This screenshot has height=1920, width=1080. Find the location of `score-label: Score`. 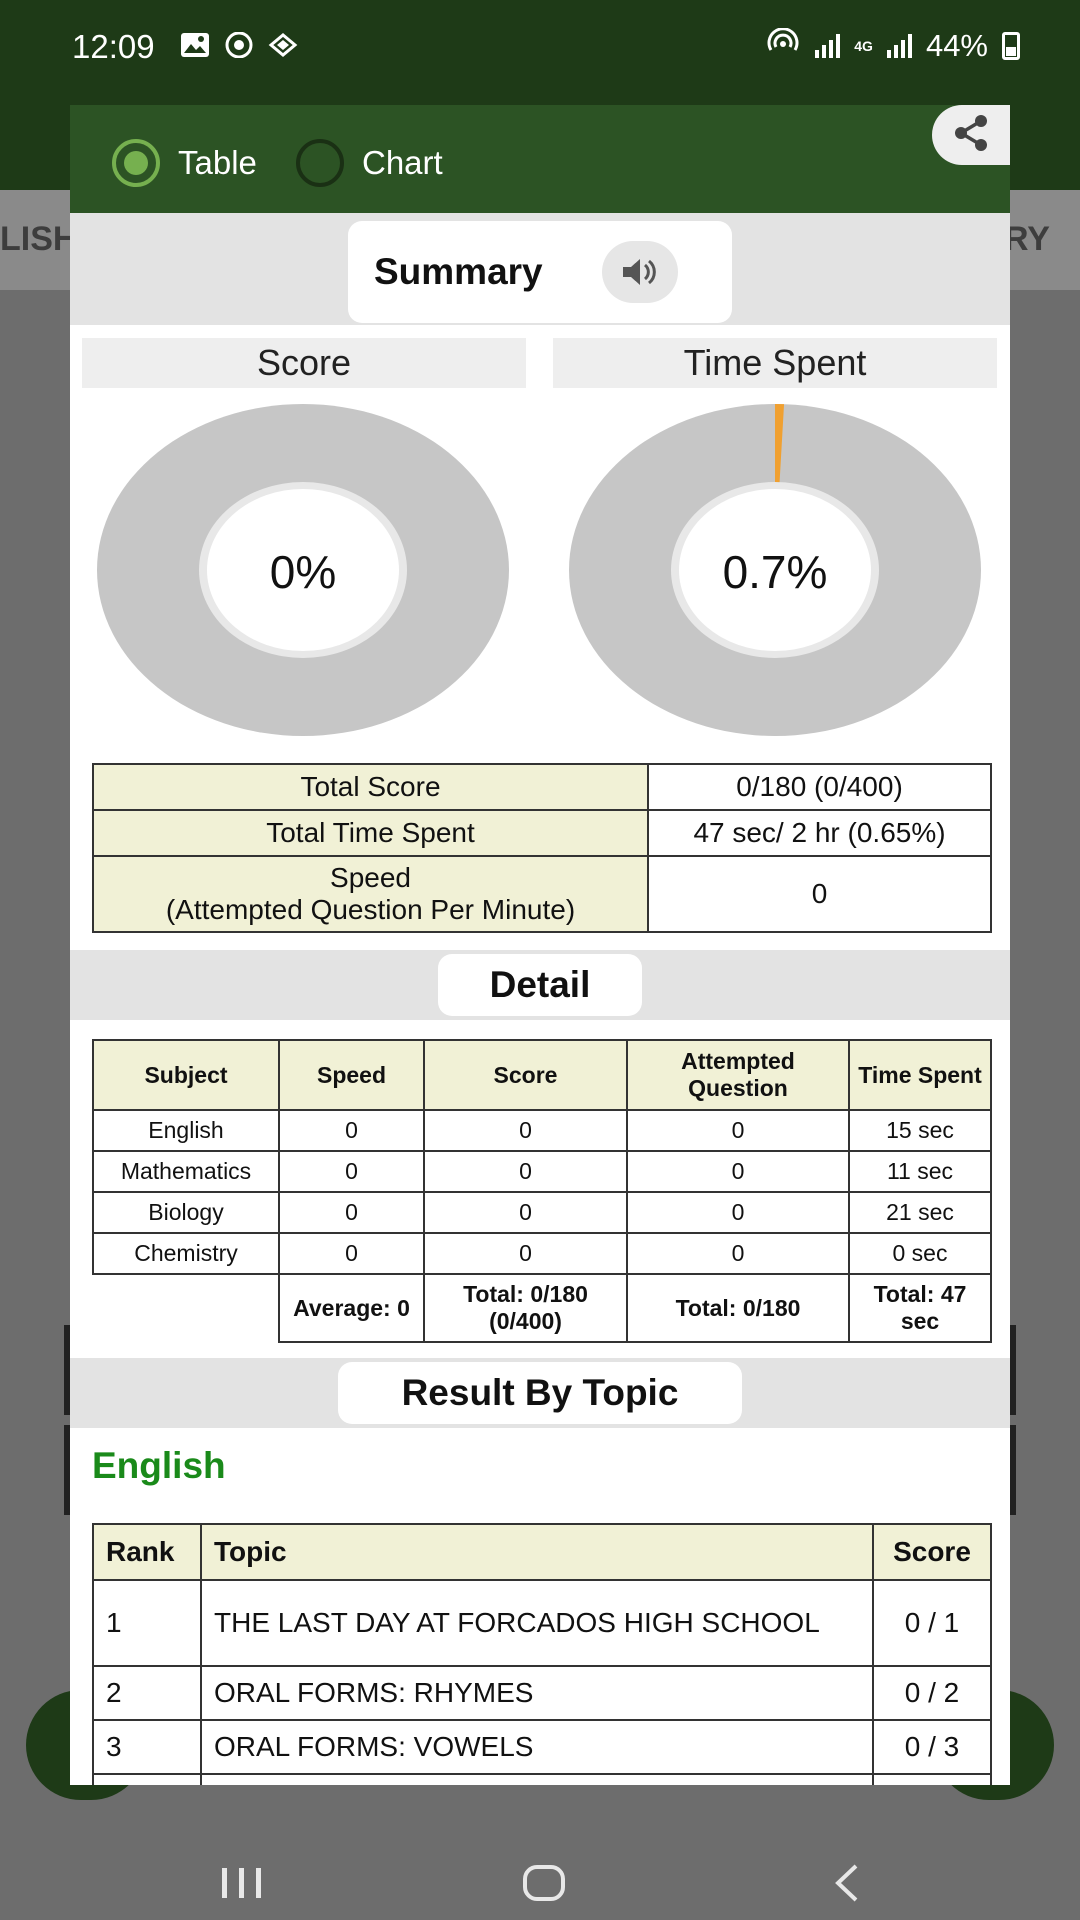

score-label: Score is located at coordinates (304, 363).